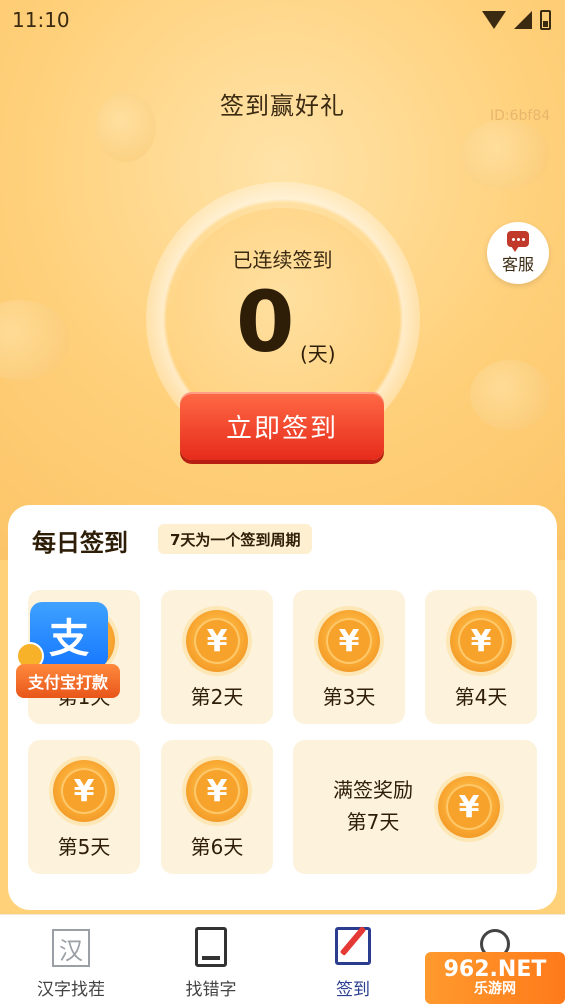  I want to click on day-7-label: 满签奖励 第7天, so click(373, 806).